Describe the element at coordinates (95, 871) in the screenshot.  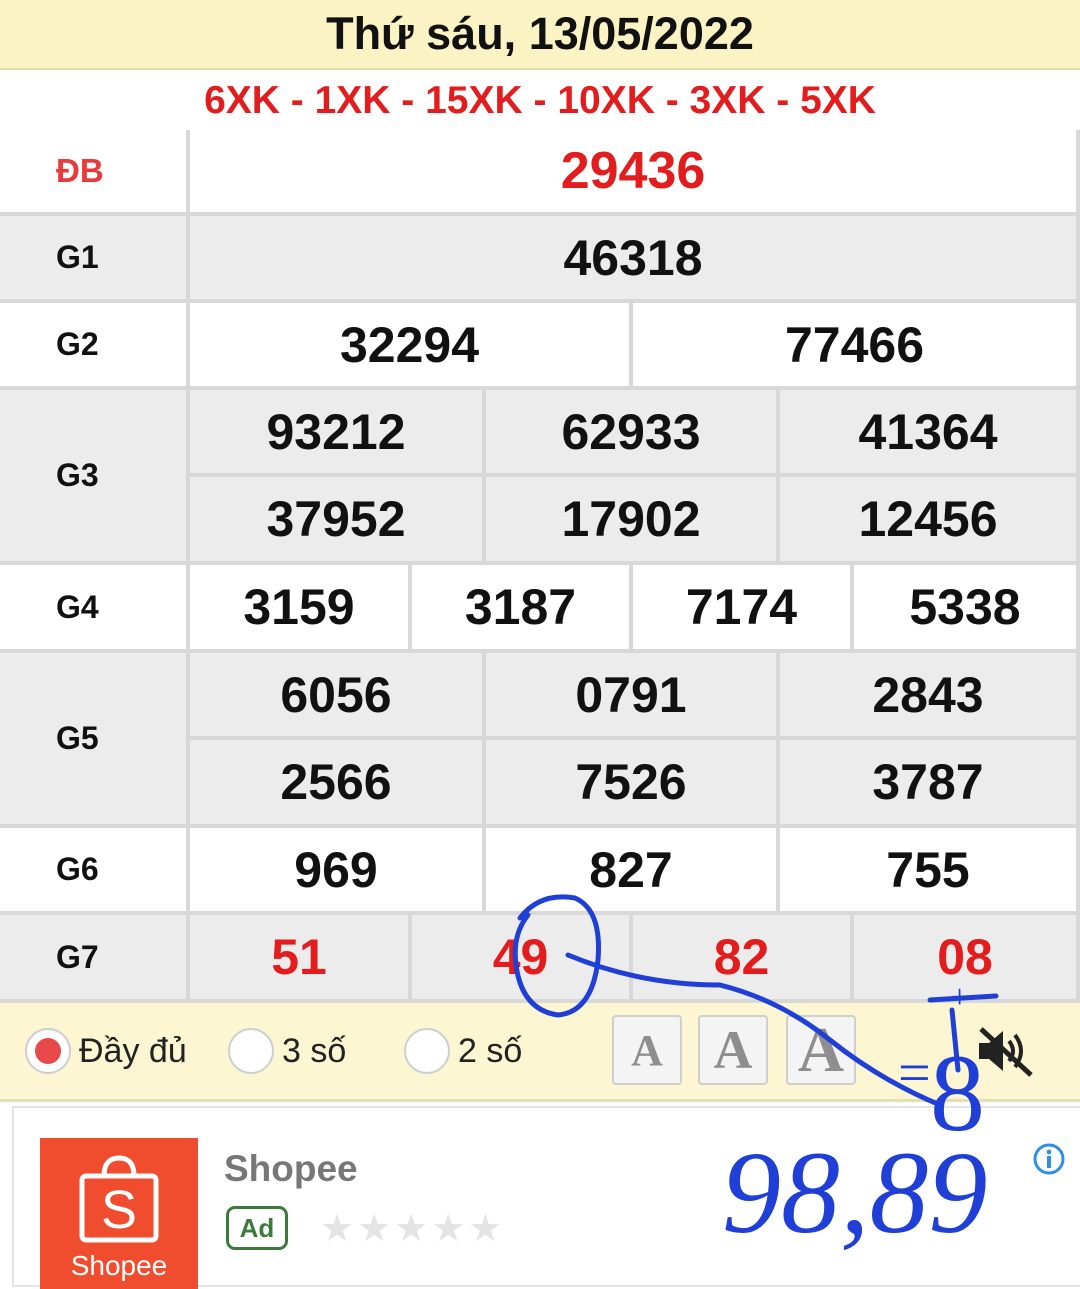
I see `prize-label-g6: G6` at that location.